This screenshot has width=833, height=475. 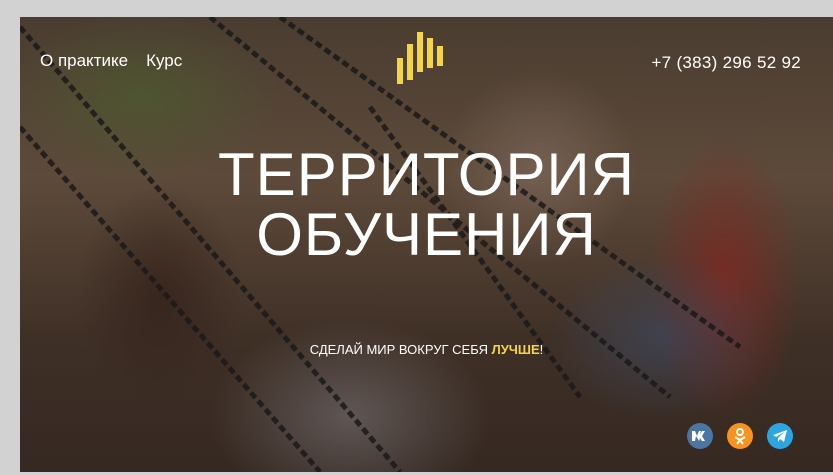 What do you see at coordinates (780, 436) in the screenshot?
I see `telegram-icon` at bounding box center [780, 436].